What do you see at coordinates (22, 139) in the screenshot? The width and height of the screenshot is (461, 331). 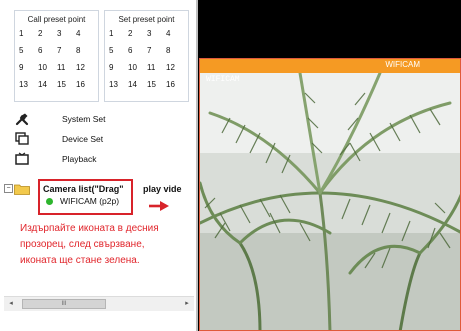 I see `device-windows-icon` at bounding box center [22, 139].